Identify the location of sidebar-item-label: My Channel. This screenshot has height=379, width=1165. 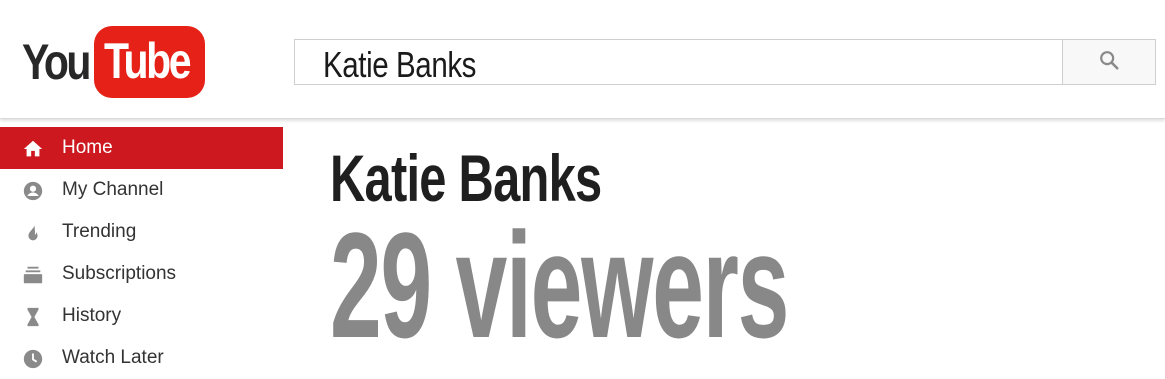
(113, 189).